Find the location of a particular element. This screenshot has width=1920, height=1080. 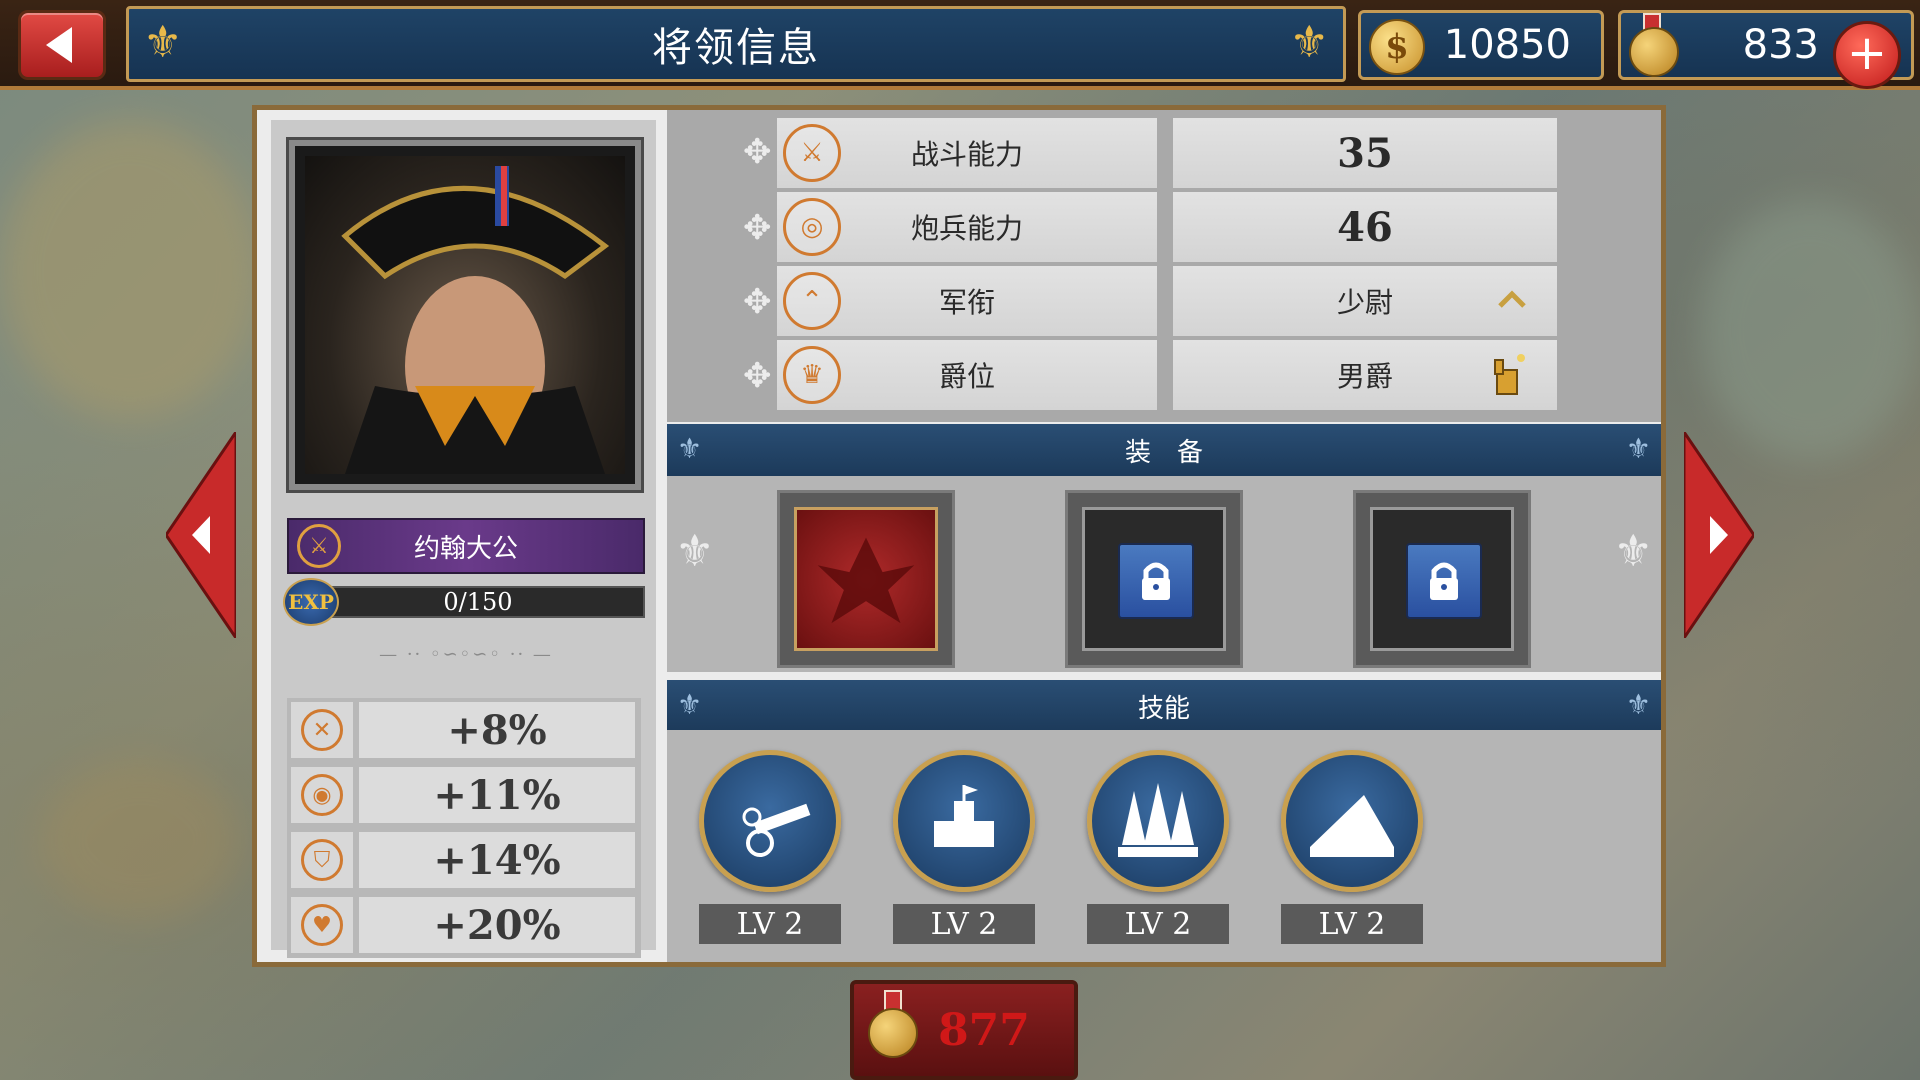

swords-plus-icon: ✕ is located at coordinates (322, 730).